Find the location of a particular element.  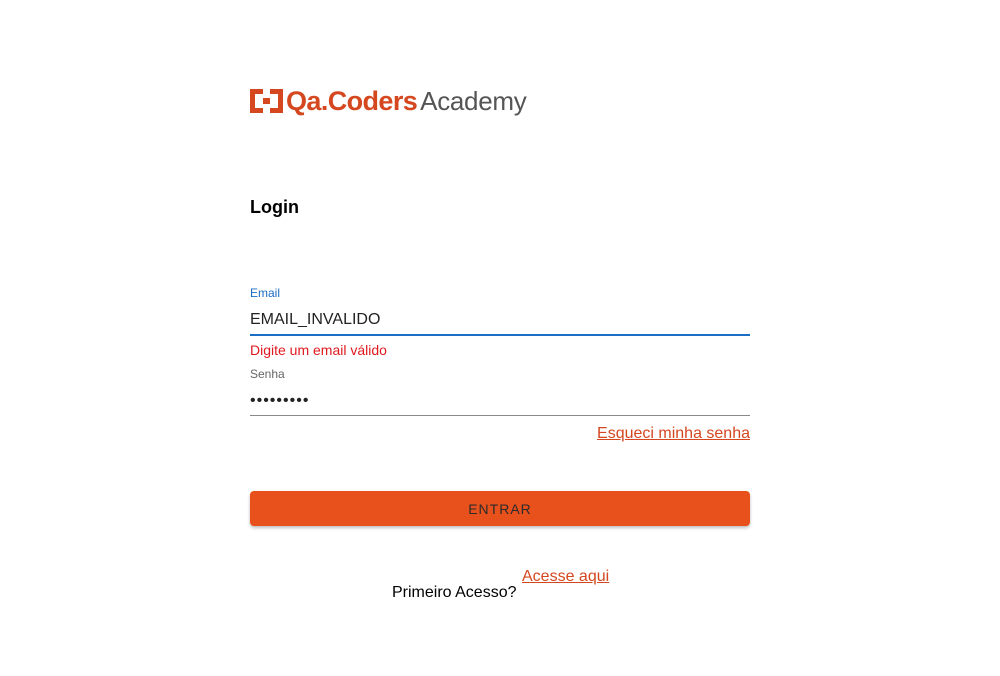

email-label: Email is located at coordinates (265, 293).